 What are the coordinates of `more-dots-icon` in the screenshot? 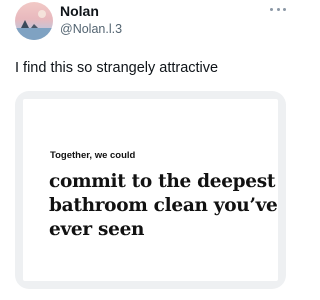 It's located at (278, 9).